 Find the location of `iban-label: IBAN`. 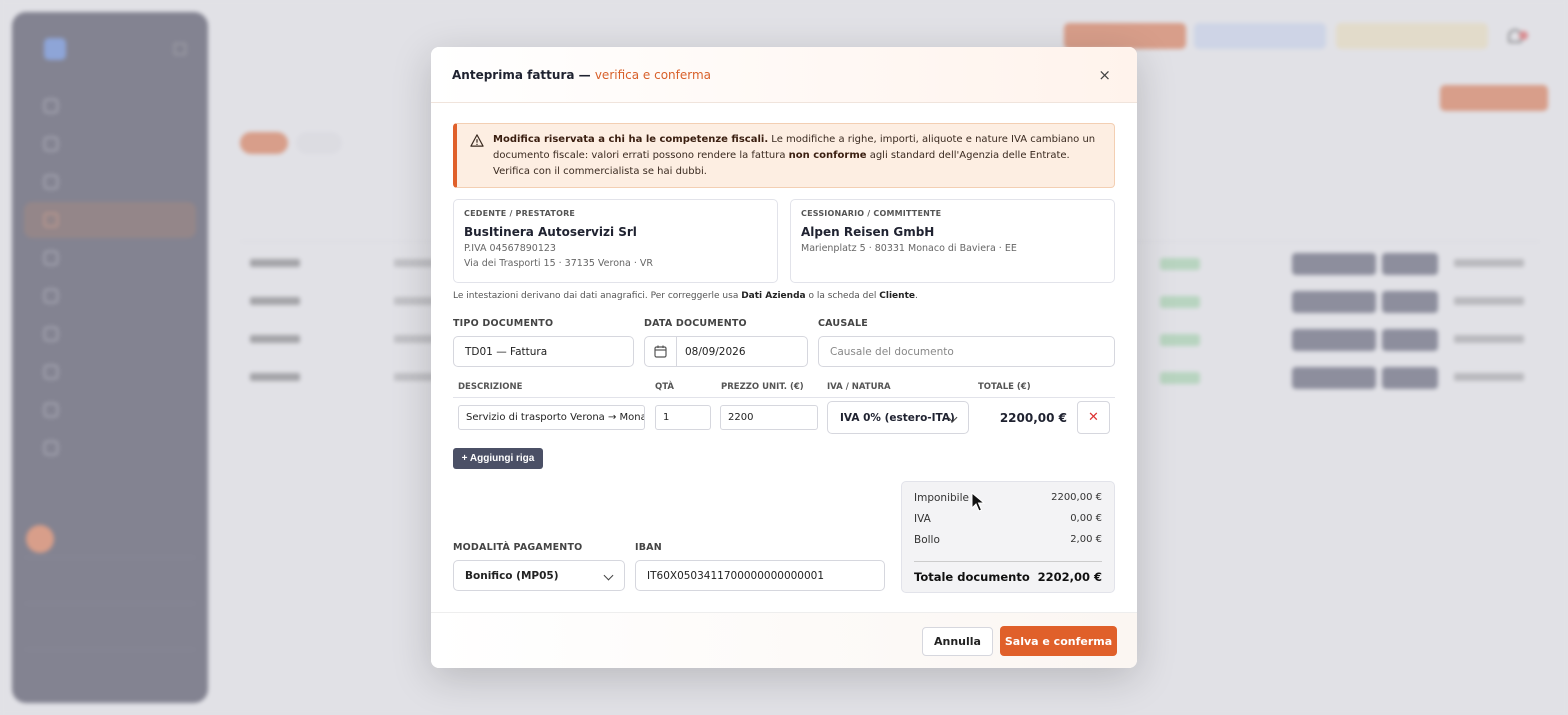

iban-label: IBAN is located at coordinates (648, 547).